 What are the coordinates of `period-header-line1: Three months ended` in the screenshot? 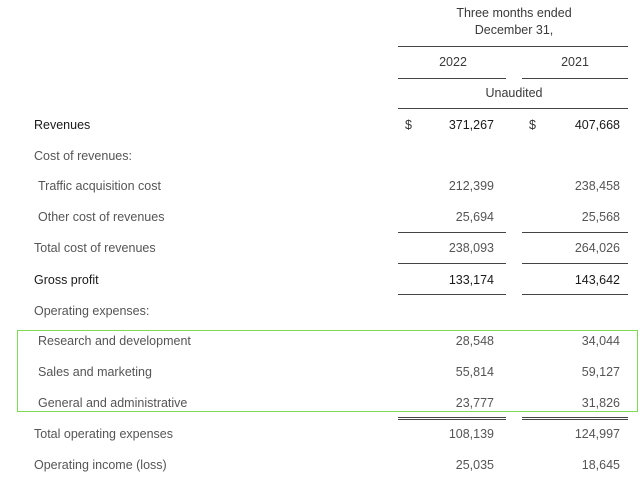 It's located at (514, 13).